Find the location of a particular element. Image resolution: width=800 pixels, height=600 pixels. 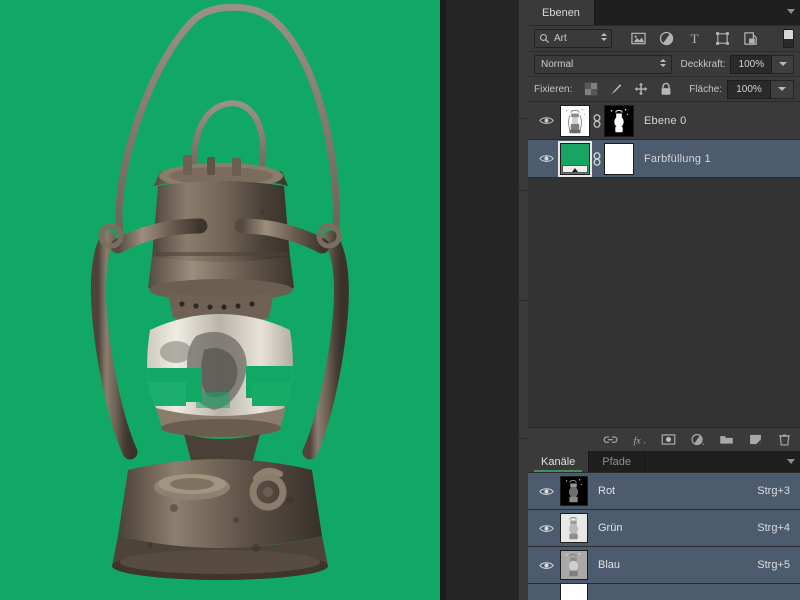

shape-layer-filter-icon is located at coordinates (722, 38).